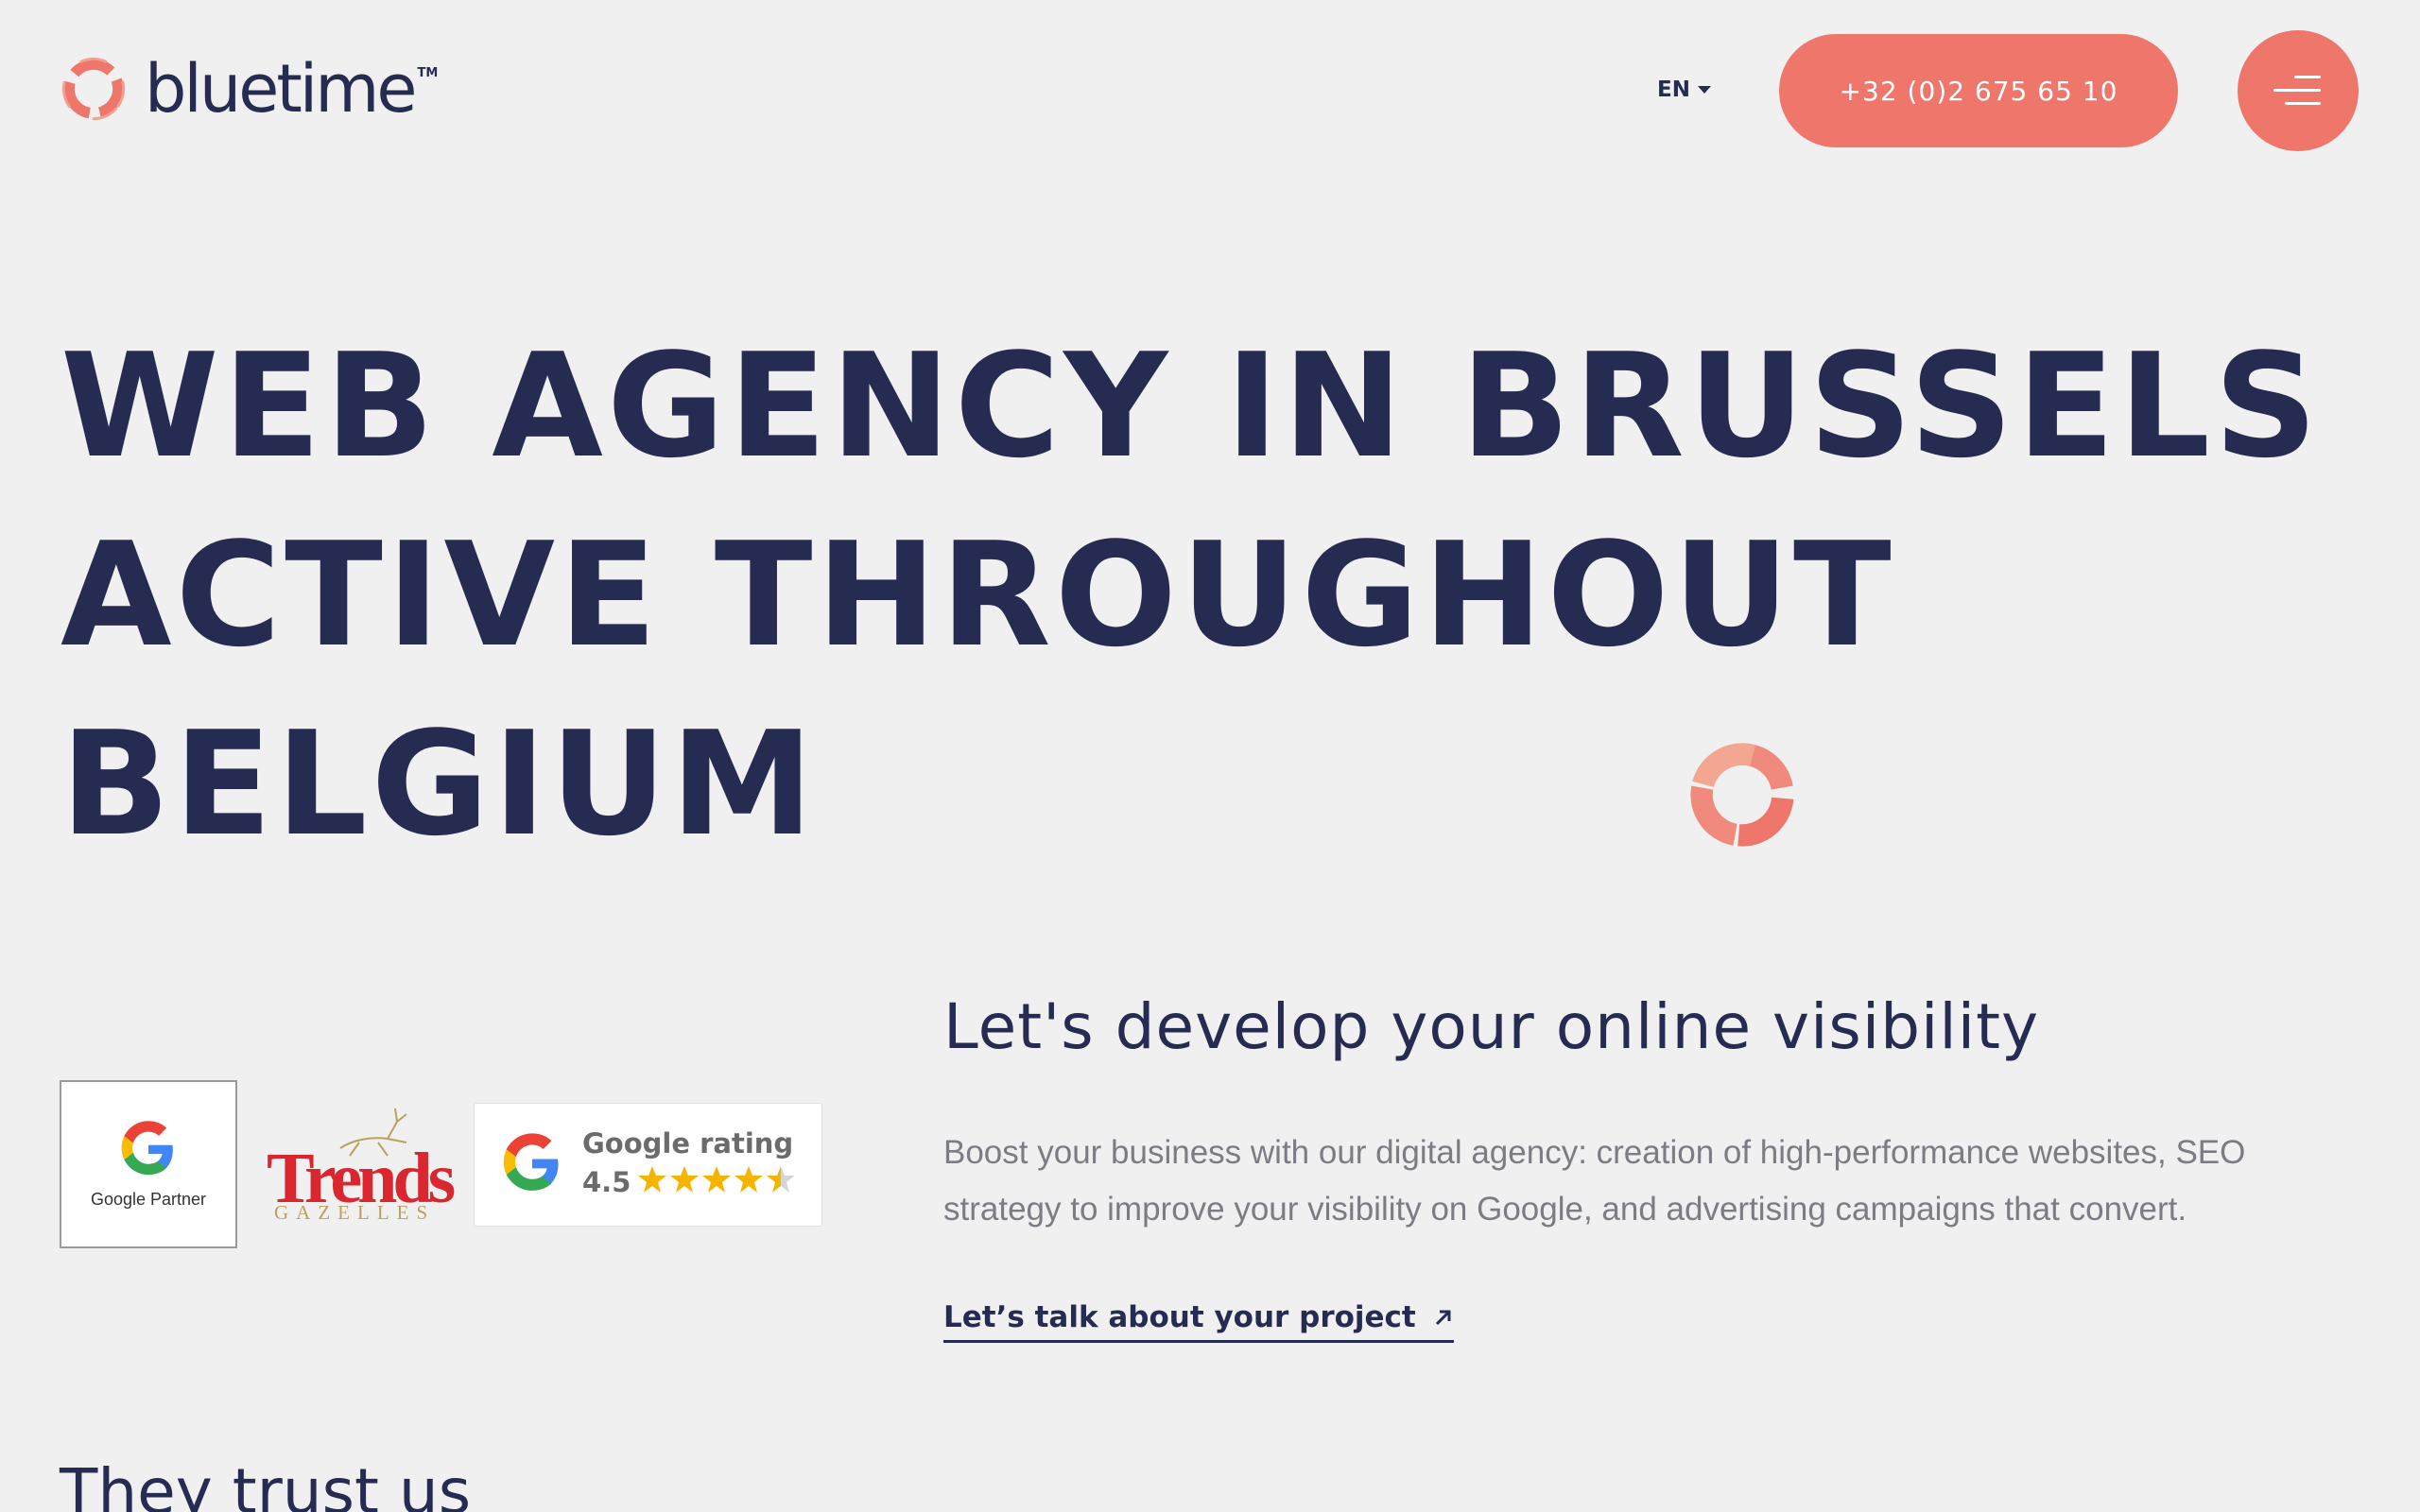 The width and height of the screenshot is (2420, 1512). What do you see at coordinates (688, 1143) in the screenshot?
I see `rating-title: Google rating` at bounding box center [688, 1143].